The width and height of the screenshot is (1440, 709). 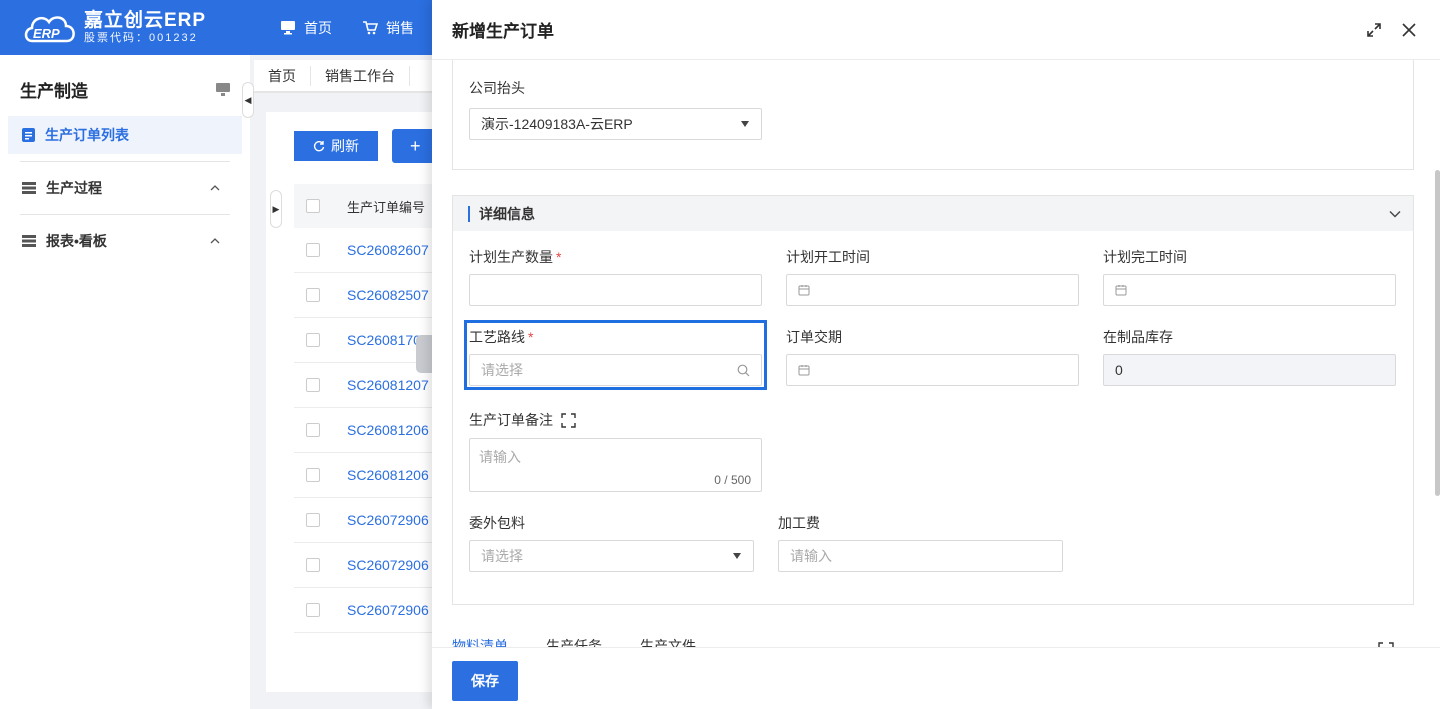 What do you see at coordinates (248, 100) in the screenshot?
I see `sidebar-collapse-toggle: ◀` at bounding box center [248, 100].